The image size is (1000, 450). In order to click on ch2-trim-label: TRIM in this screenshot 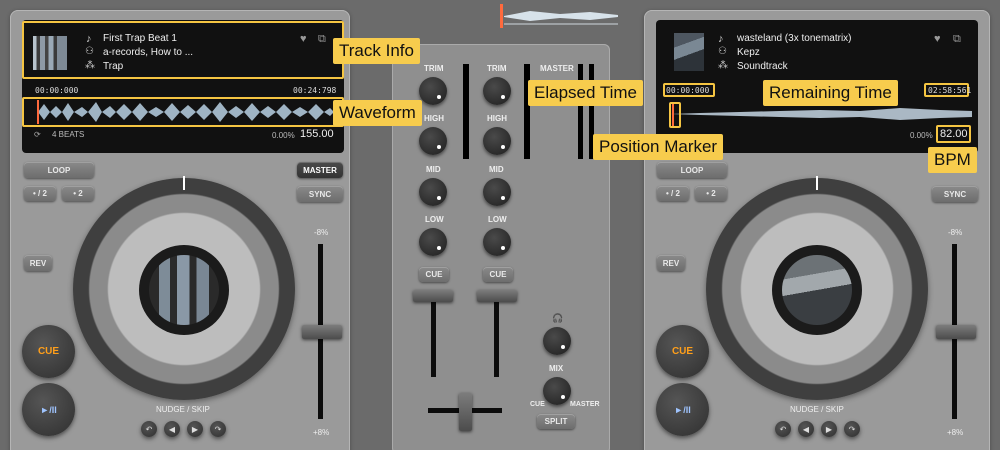, I will do `click(497, 68)`.